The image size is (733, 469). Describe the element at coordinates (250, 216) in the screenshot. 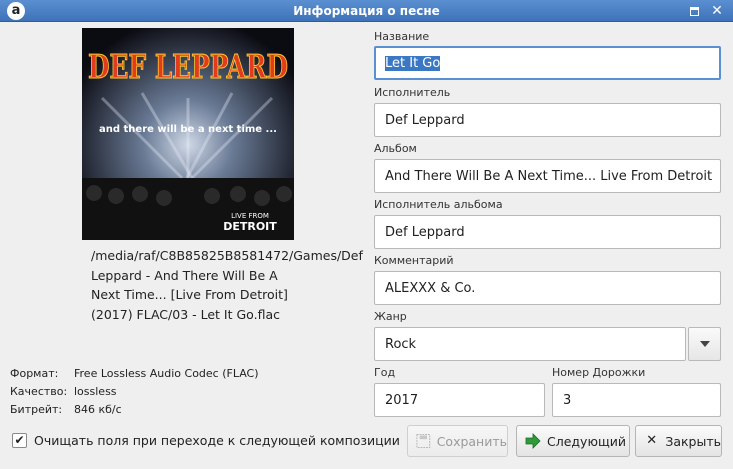

I see `cover-badge-line1: LIVE FROM` at that location.